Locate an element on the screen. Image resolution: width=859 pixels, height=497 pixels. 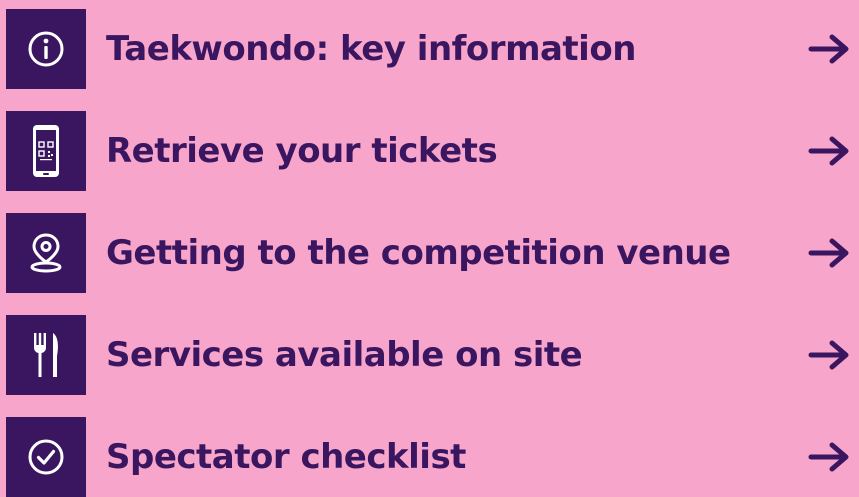
menu-item-label: Taekwondo: key information is located at coordinates (371, 49).